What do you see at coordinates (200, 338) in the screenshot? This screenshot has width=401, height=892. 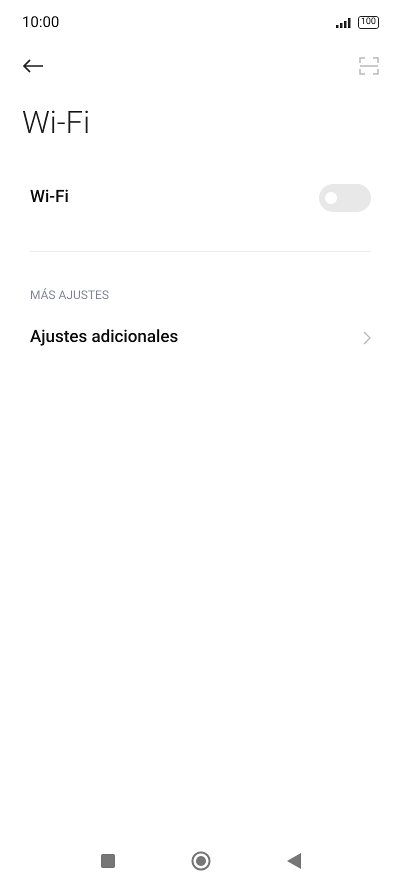 I see `settings-row: Ajustes adicionales` at bounding box center [200, 338].